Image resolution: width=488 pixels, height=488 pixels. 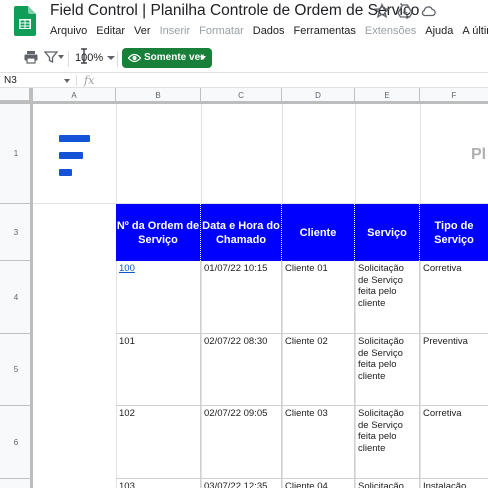 What do you see at coordinates (89, 80) in the screenshot?
I see `fx-icon: fx` at bounding box center [89, 80].